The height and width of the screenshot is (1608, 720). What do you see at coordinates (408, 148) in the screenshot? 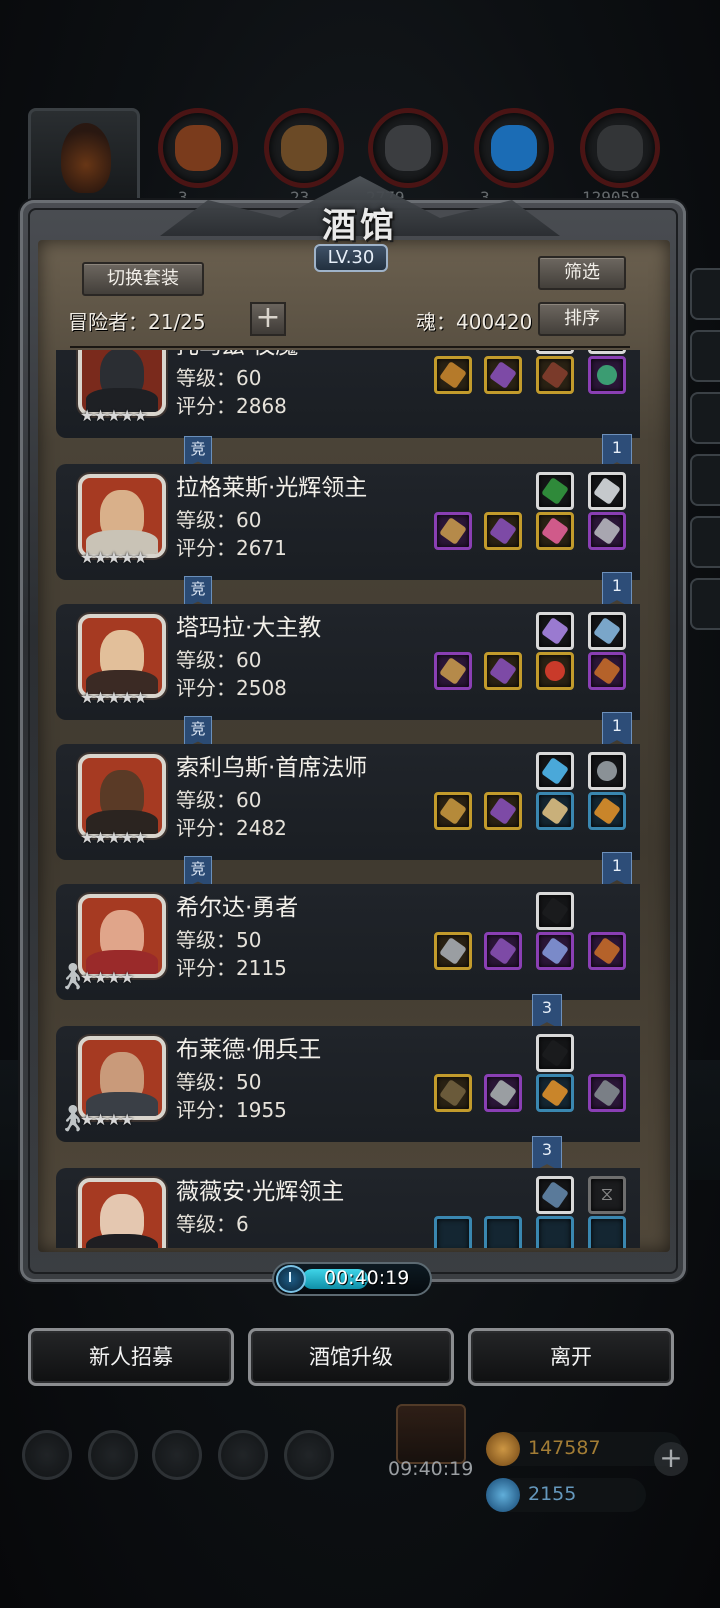
I see `iron-resource-icon` at bounding box center [408, 148].